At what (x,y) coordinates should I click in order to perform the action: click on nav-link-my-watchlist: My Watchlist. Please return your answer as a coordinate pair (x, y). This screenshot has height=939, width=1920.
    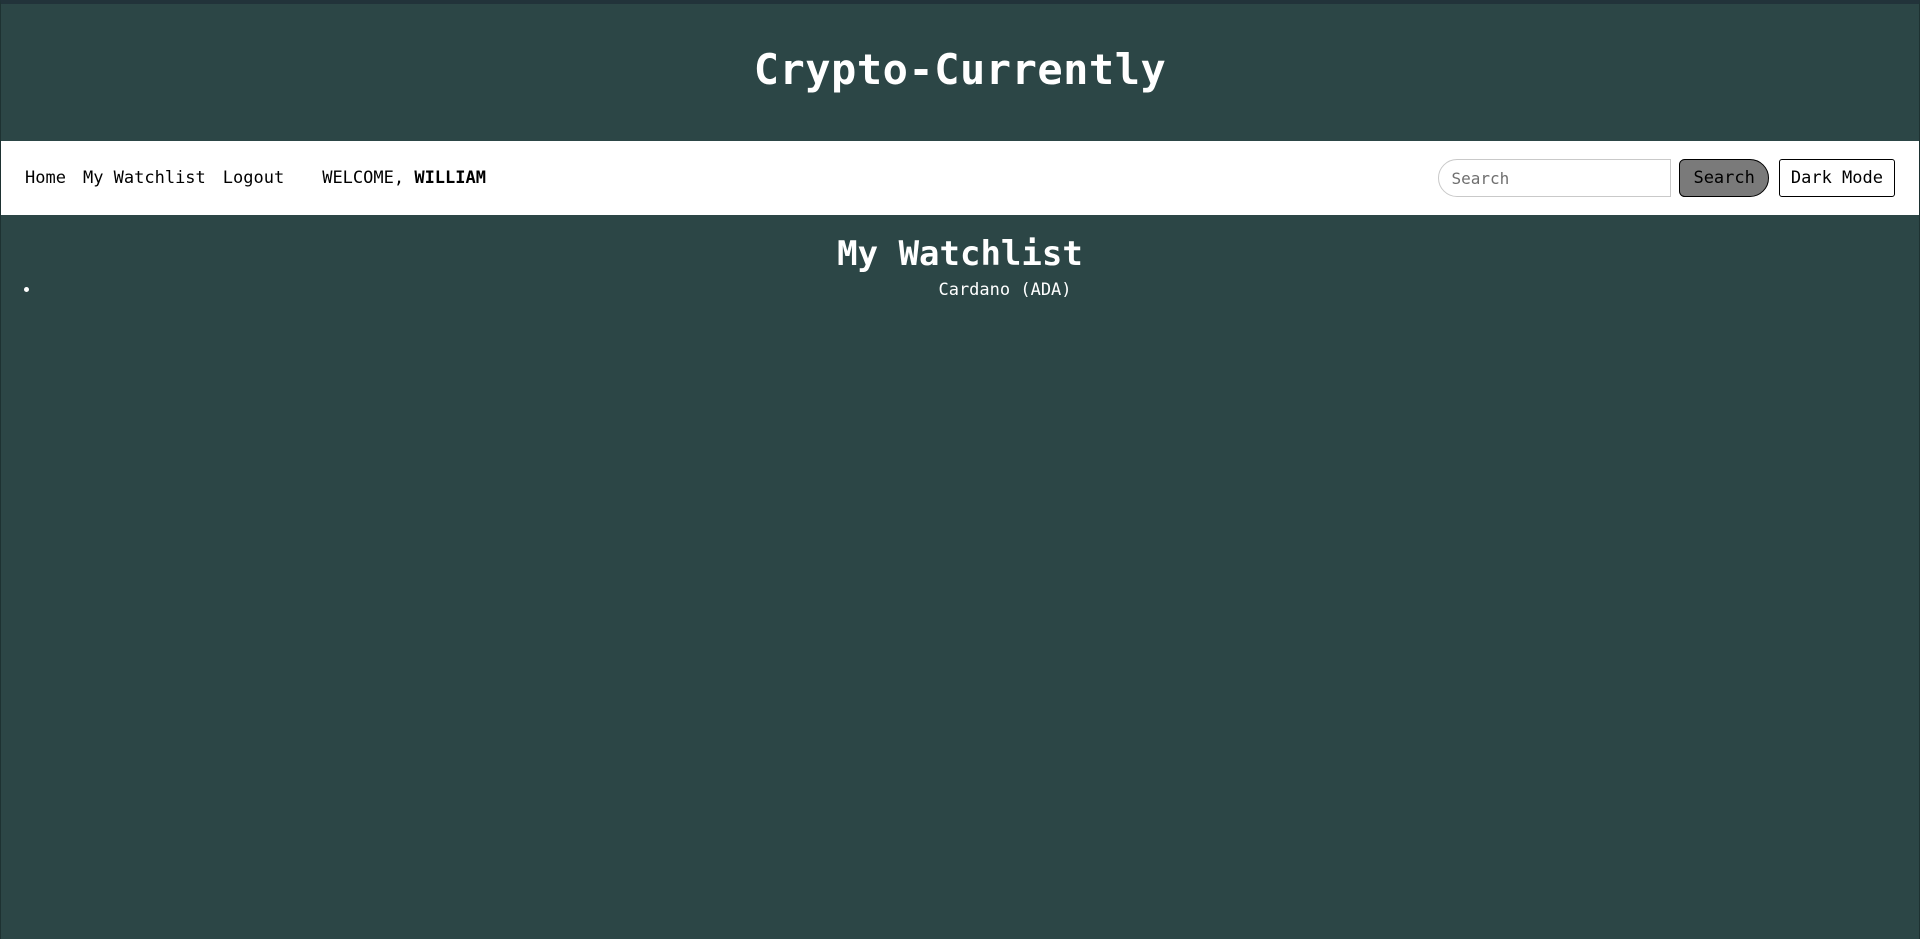
    Looking at the image, I should click on (144, 178).